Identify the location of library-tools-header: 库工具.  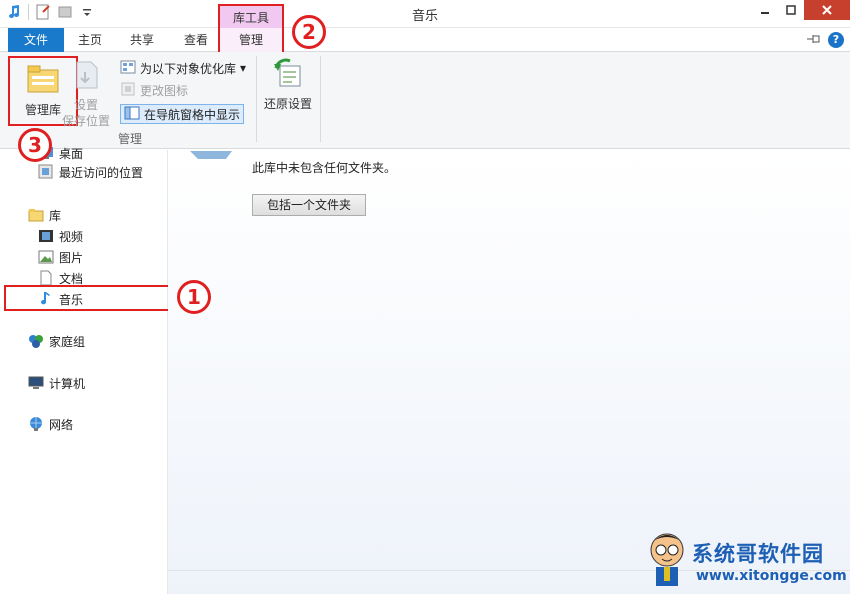
(251, 16).